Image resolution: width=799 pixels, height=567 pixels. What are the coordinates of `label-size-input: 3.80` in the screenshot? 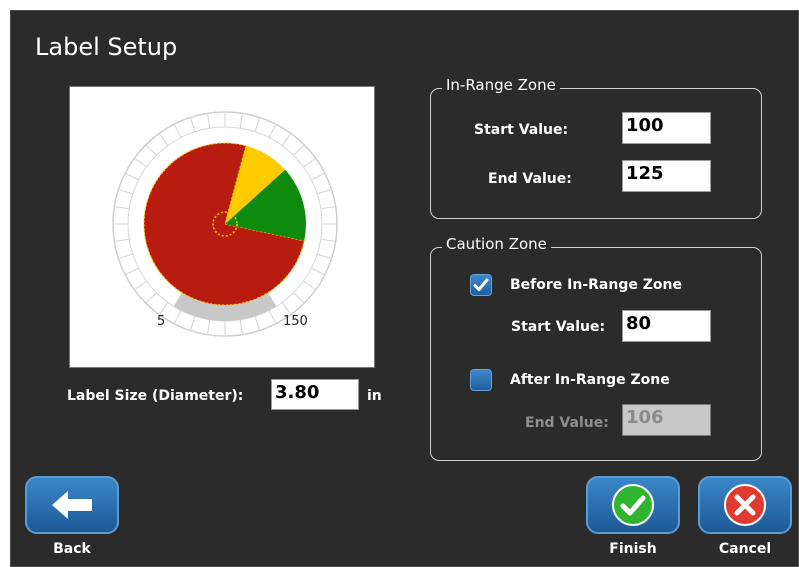 It's located at (315, 394).